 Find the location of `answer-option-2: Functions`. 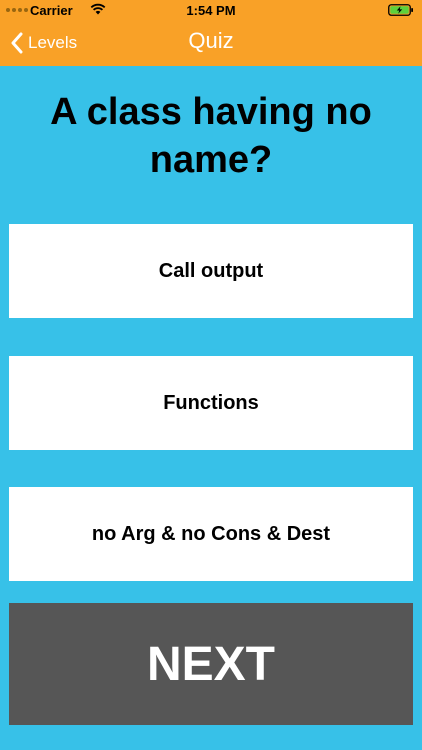

answer-option-2: Functions is located at coordinates (211, 403).